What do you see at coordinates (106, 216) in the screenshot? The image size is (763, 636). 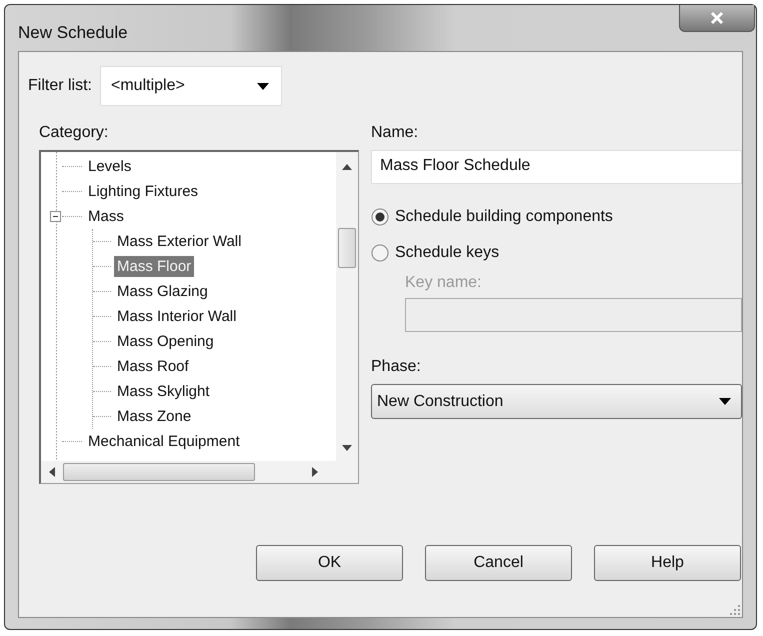 I see `tree-item: Mass` at bounding box center [106, 216].